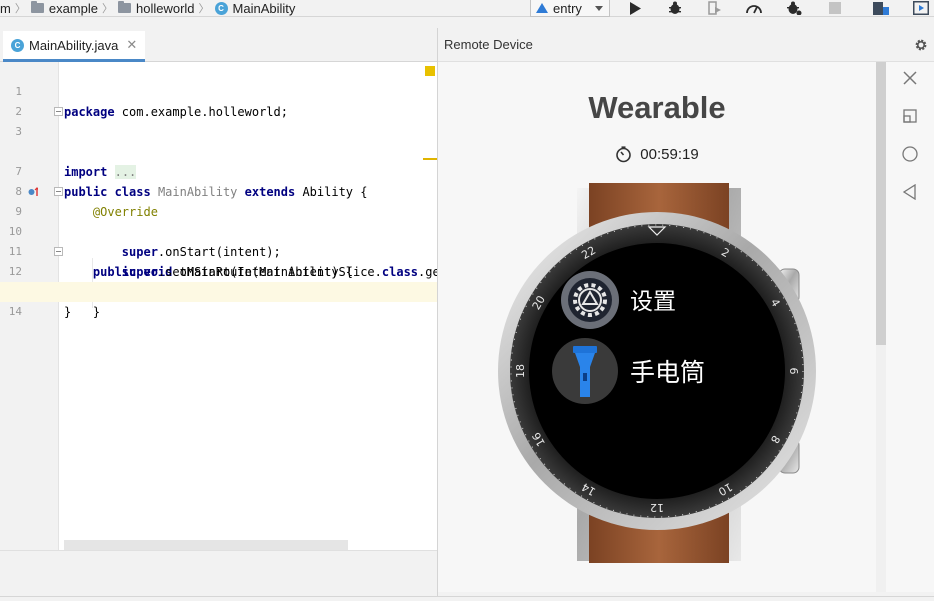 This screenshot has height=601, width=934. I want to click on gear-icon, so click(921, 45).